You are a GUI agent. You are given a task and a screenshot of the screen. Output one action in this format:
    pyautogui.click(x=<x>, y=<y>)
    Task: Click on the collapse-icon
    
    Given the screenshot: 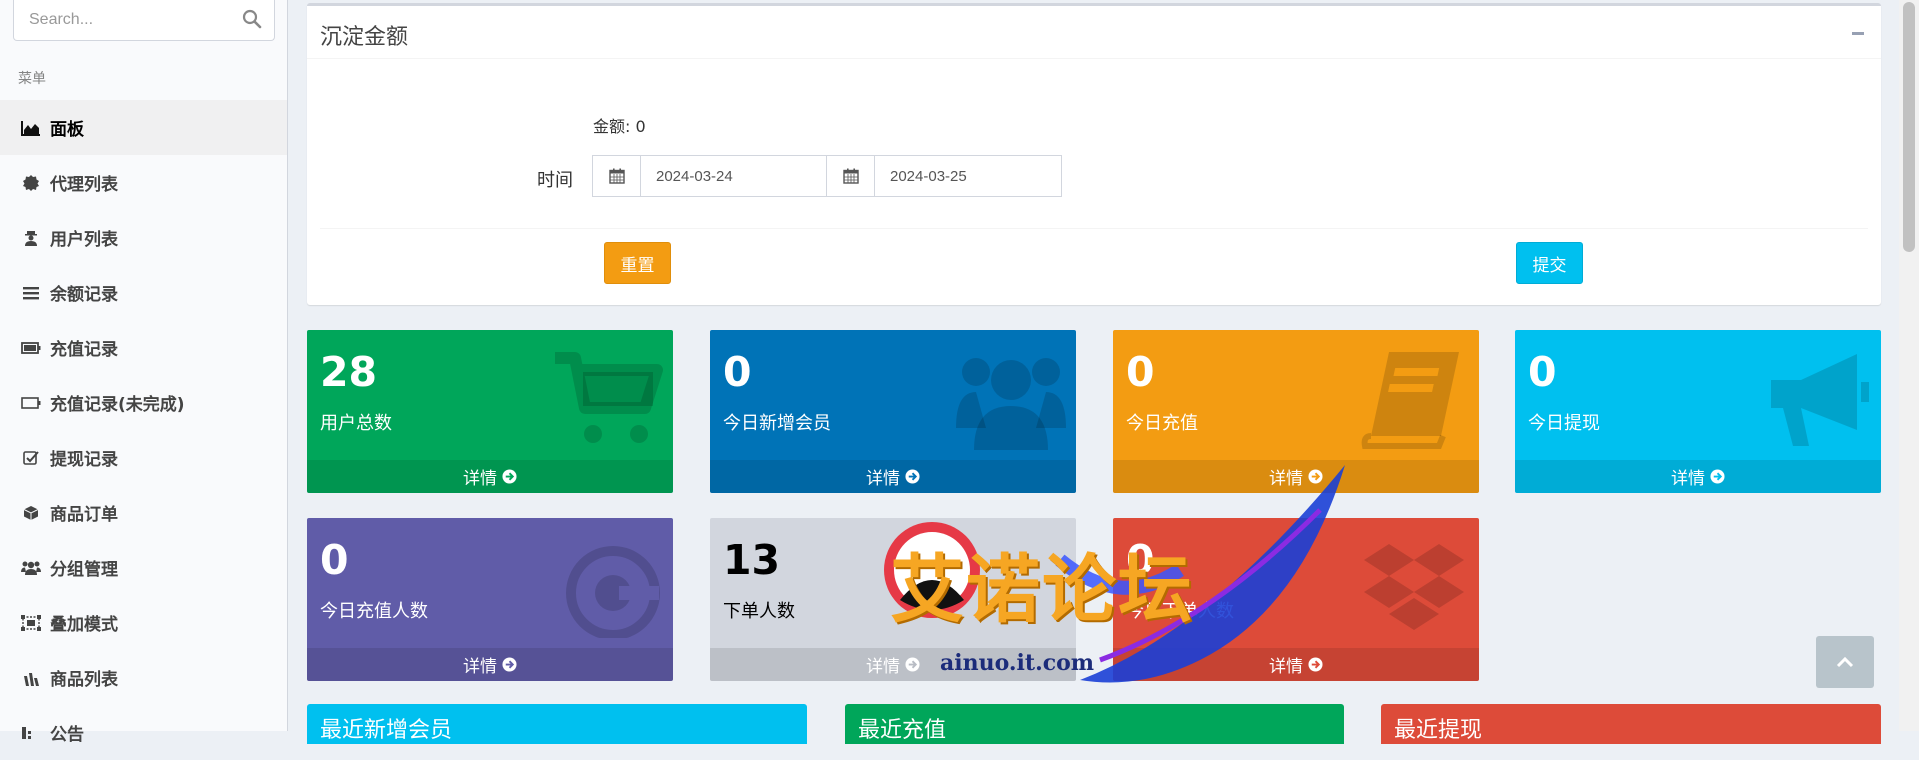 What is the action you would take?
    pyautogui.click(x=1858, y=33)
    